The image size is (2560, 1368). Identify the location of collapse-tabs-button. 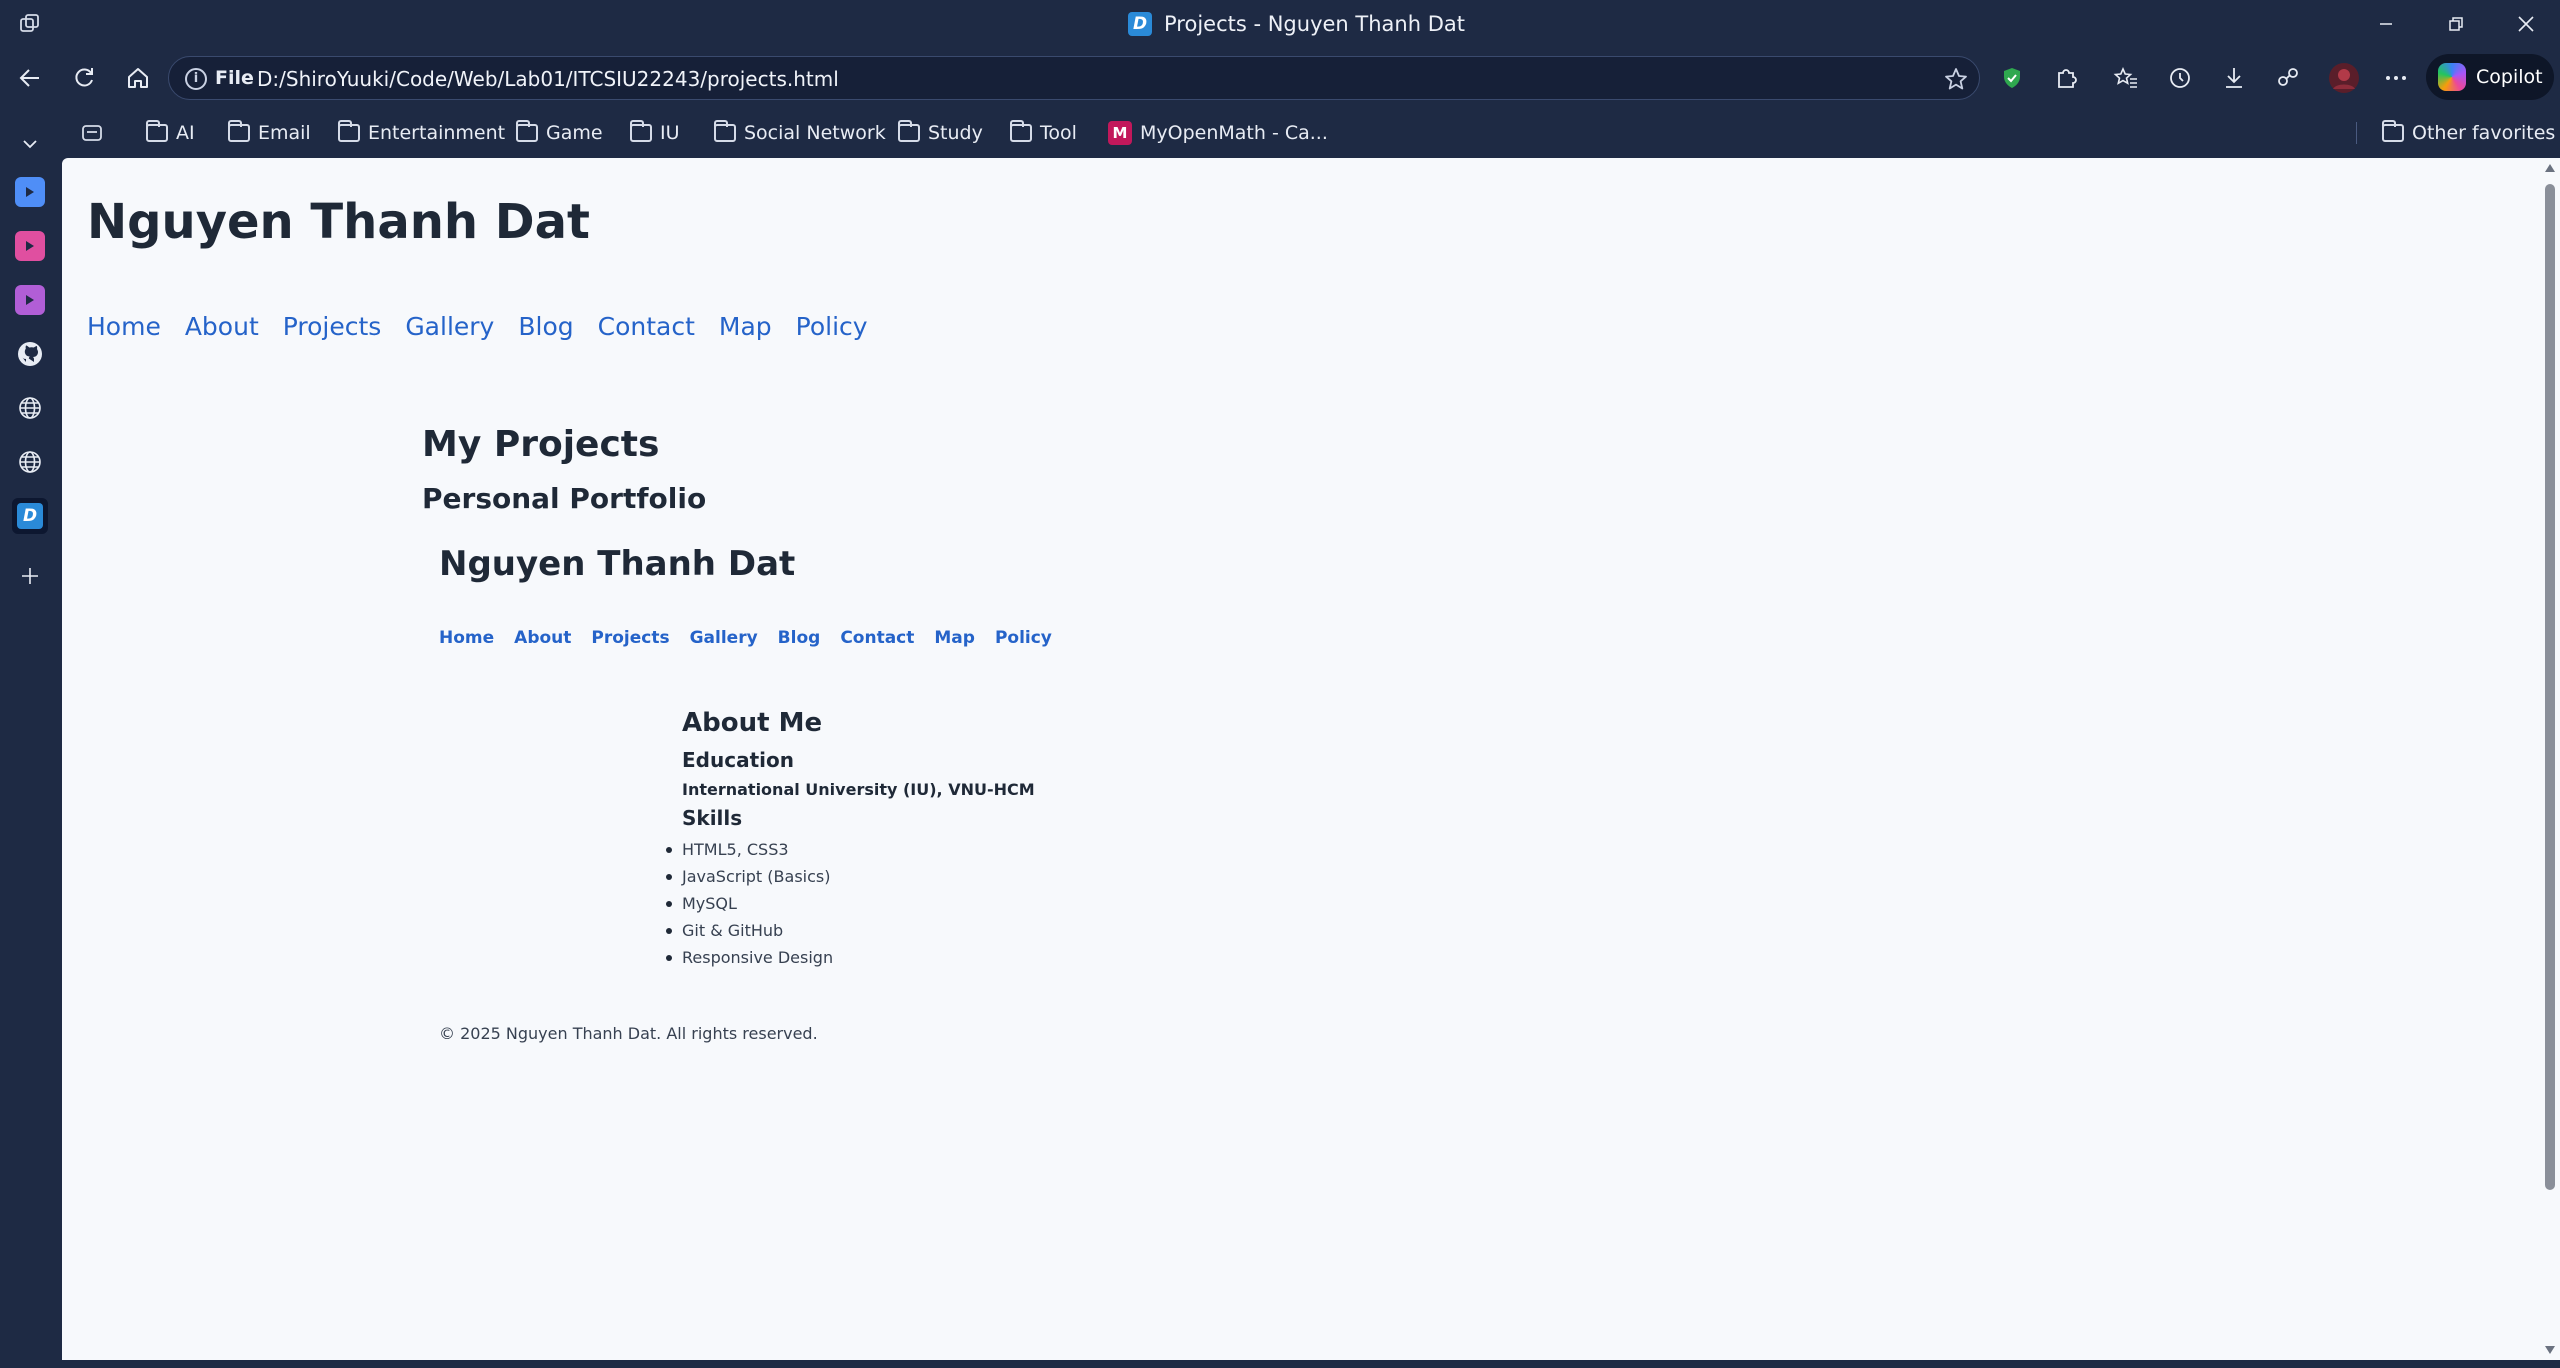
(30, 144).